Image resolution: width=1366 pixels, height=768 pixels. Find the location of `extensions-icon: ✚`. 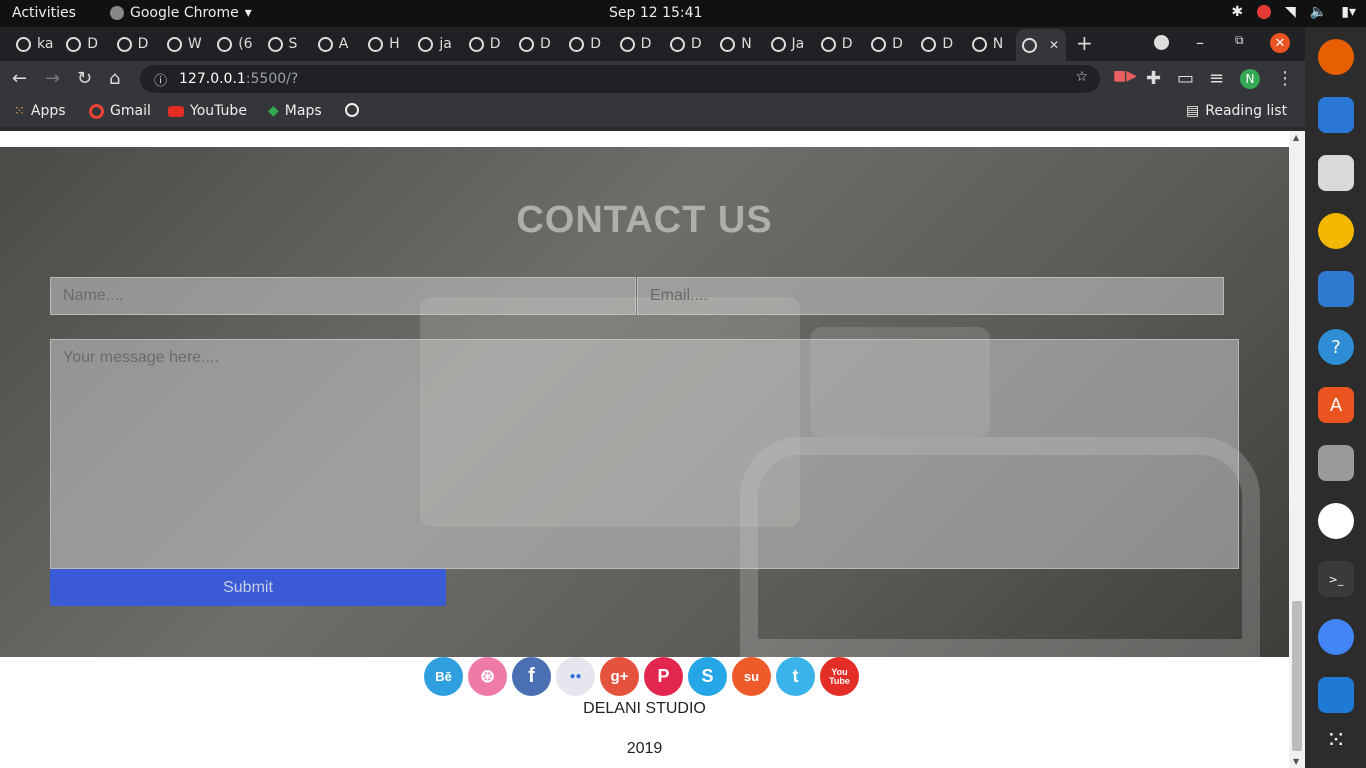

extensions-icon: ✚ is located at coordinates (1153, 78).